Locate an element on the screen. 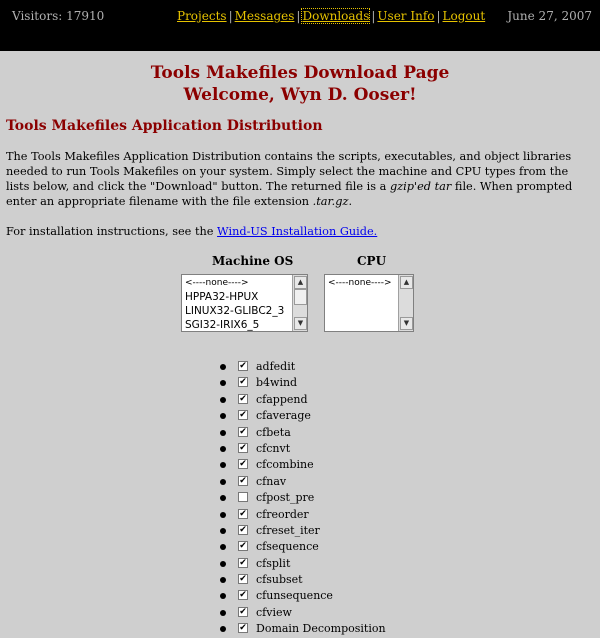 This screenshot has width=600, height=638. listbox-option: <----none----> is located at coordinates (244, 283).